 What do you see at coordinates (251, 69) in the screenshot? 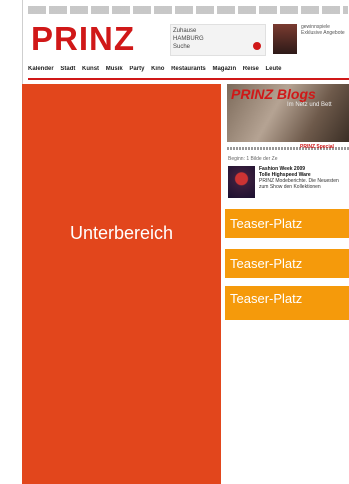
I see `nav-item-reise: Reise` at bounding box center [251, 69].